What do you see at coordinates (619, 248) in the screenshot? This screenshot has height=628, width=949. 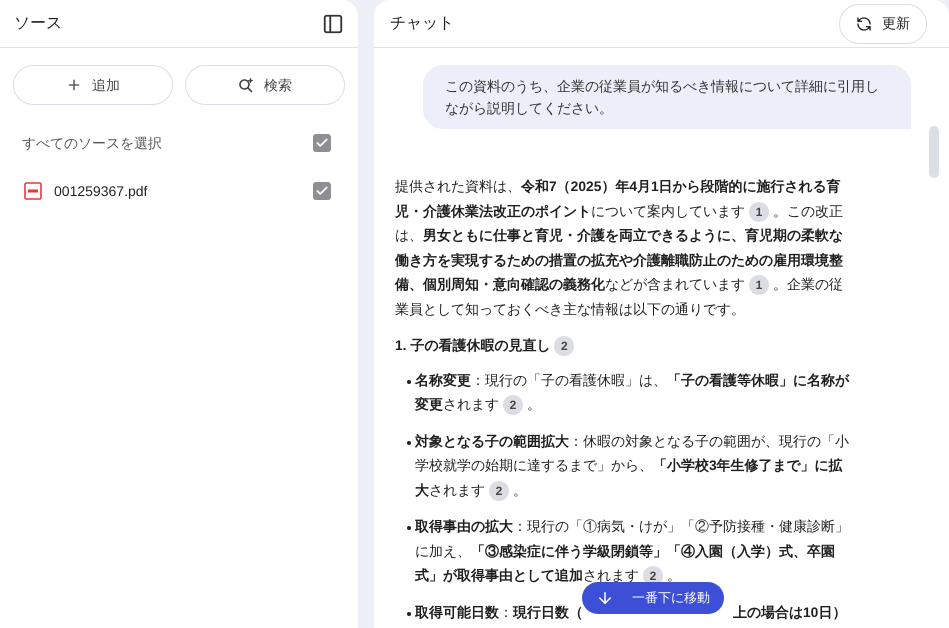 I see `response-paragraph: 提供された資料は、令和7（2025）年4月1日から段階的に施行される育児・介護休業法改正のポイントについて案内しています 1 。この改正は、男女ともに仕事と育児・介護を両立できるように、育児期の柔軟な働き方を実現するための措置の拡充や介護離職防止のための雇用環境整備、個別周知・意向確認の義務化などが含まれています 1 。企業の従業員として知っておくべき主な情報は以下の通りです。` at bounding box center [619, 248].